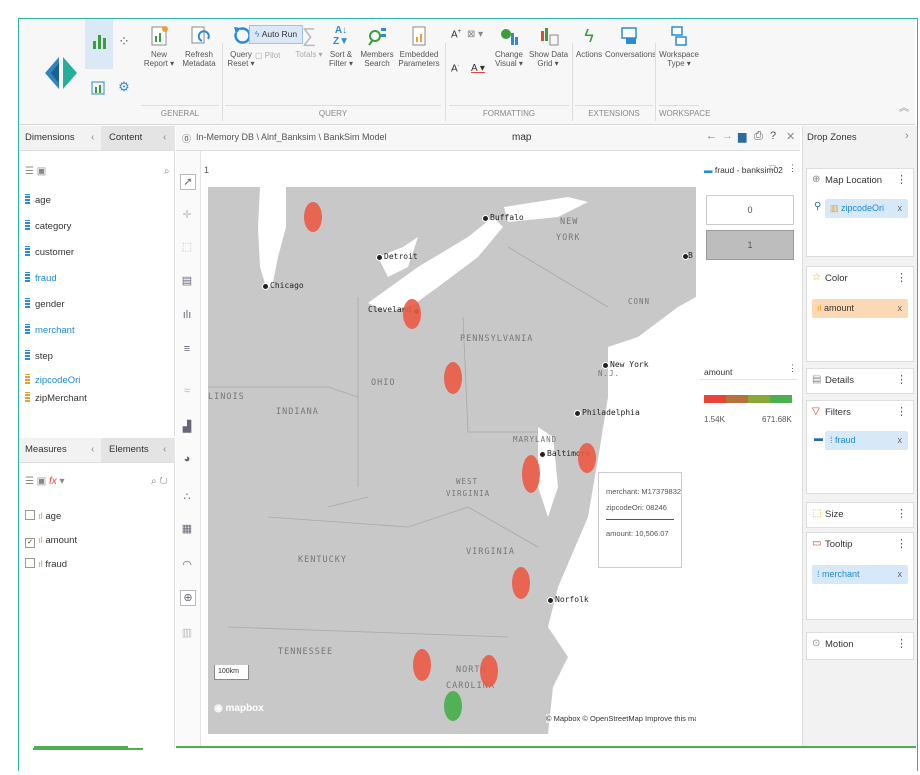 The image size is (920, 775). Describe the element at coordinates (630, 42) in the screenshot. I see `conversations-button: Conversations` at that location.